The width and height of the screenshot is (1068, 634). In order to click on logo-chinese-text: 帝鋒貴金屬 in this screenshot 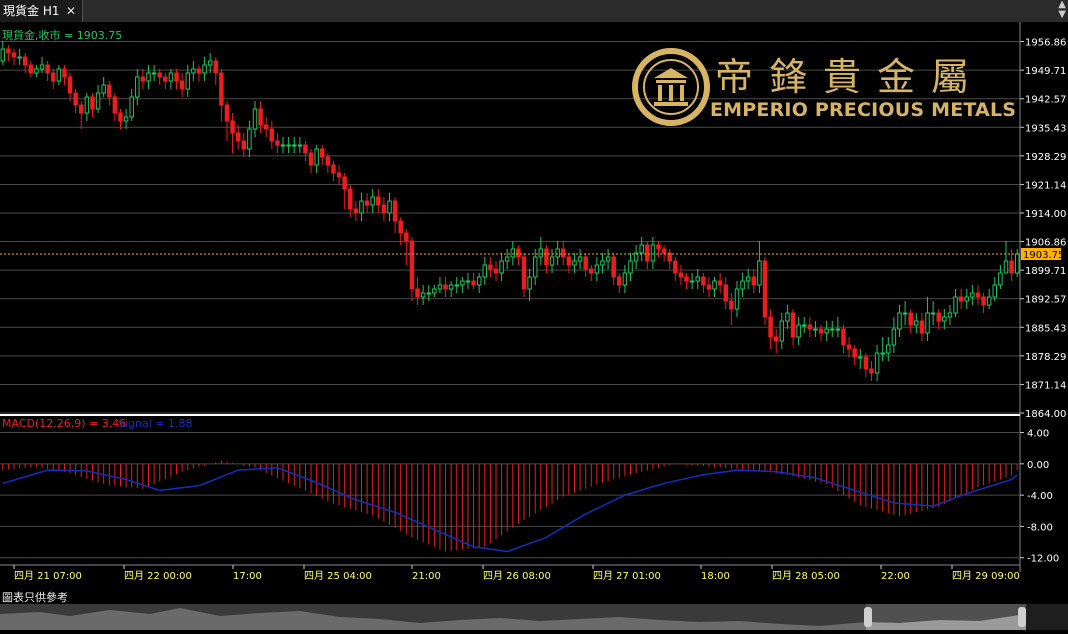, I will do `click(850, 77)`.